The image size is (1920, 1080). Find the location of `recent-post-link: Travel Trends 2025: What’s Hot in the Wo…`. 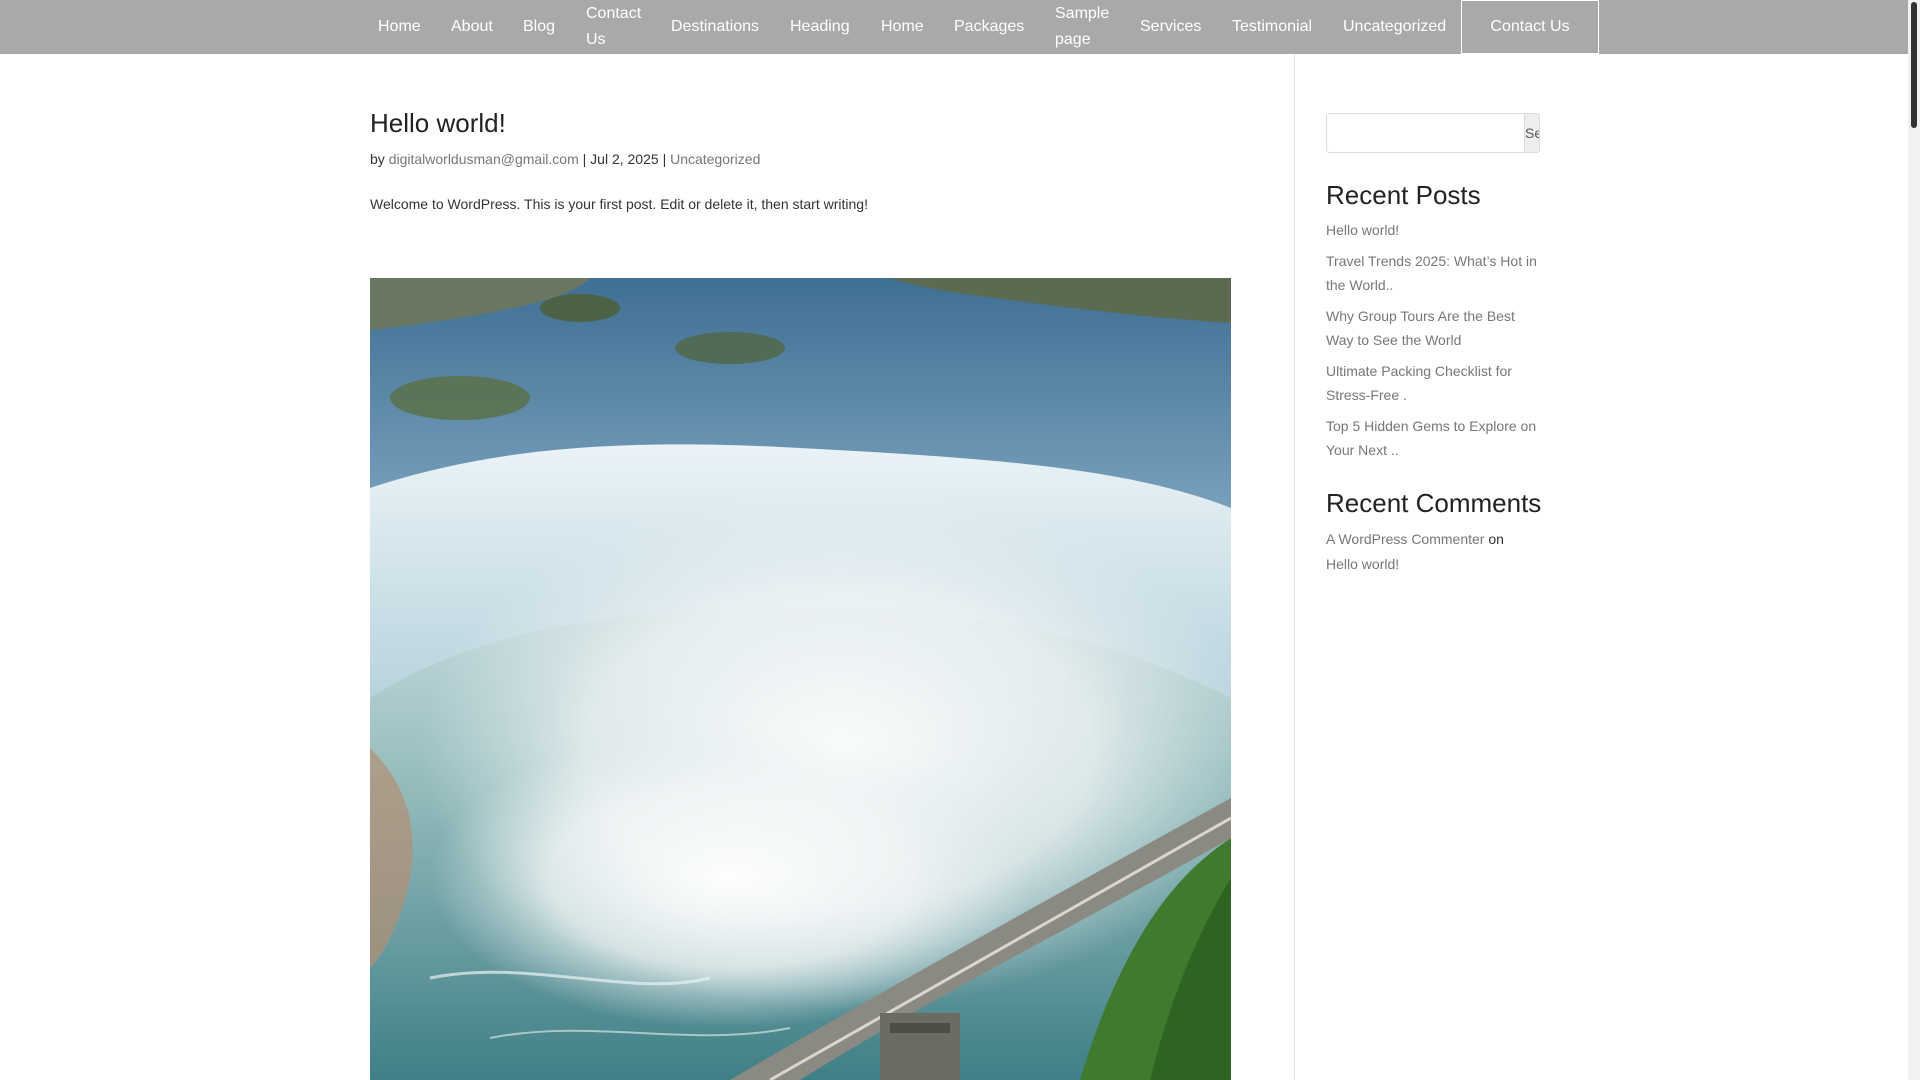

recent-post-link: Travel Trends 2025: What’s Hot in the Wo… is located at coordinates (1436, 273).